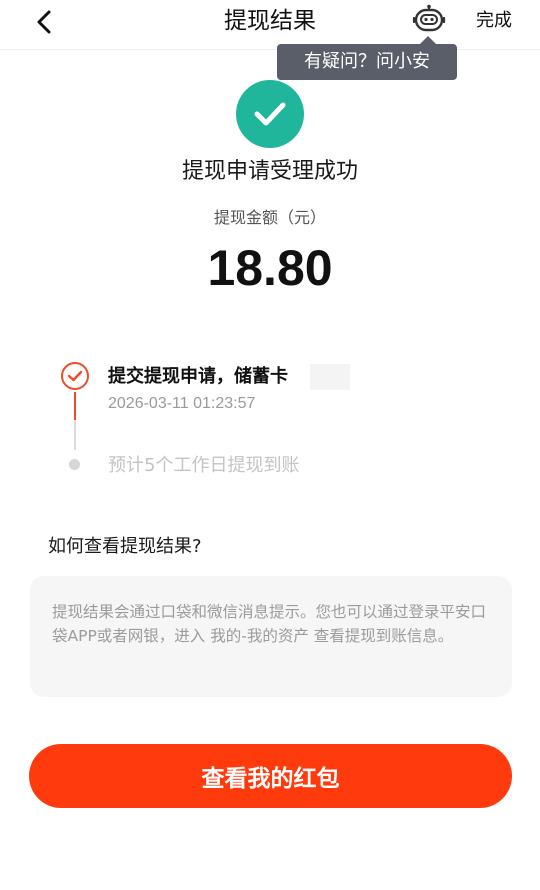 This screenshot has height=890, width=540. Describe the element at coordinates (270, 21) in the screenshot. I see `page-title: 提现结果` at that location.